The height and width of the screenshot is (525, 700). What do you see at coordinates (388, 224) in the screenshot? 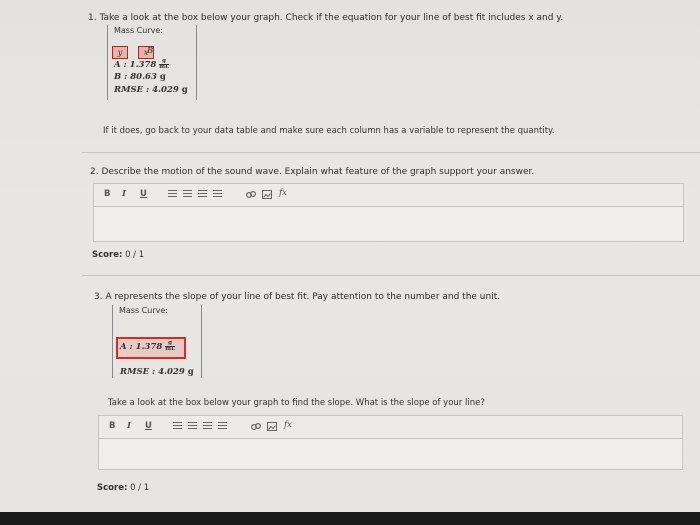
I see `answer-2-input` at bounding box center [388, 224].